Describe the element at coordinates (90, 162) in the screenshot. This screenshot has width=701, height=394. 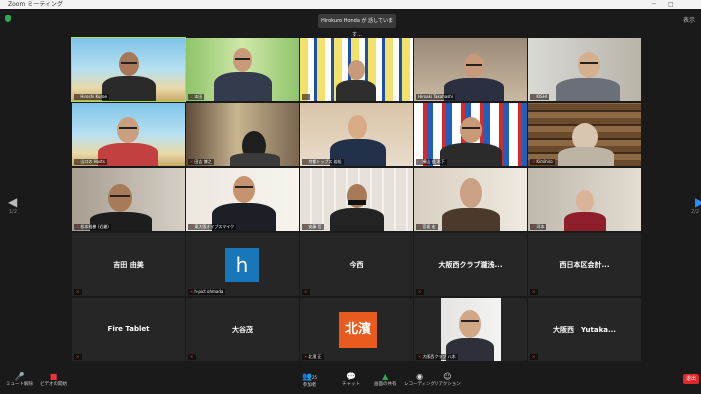
I see `participant-name: ✕山口の Hosts` at that location.